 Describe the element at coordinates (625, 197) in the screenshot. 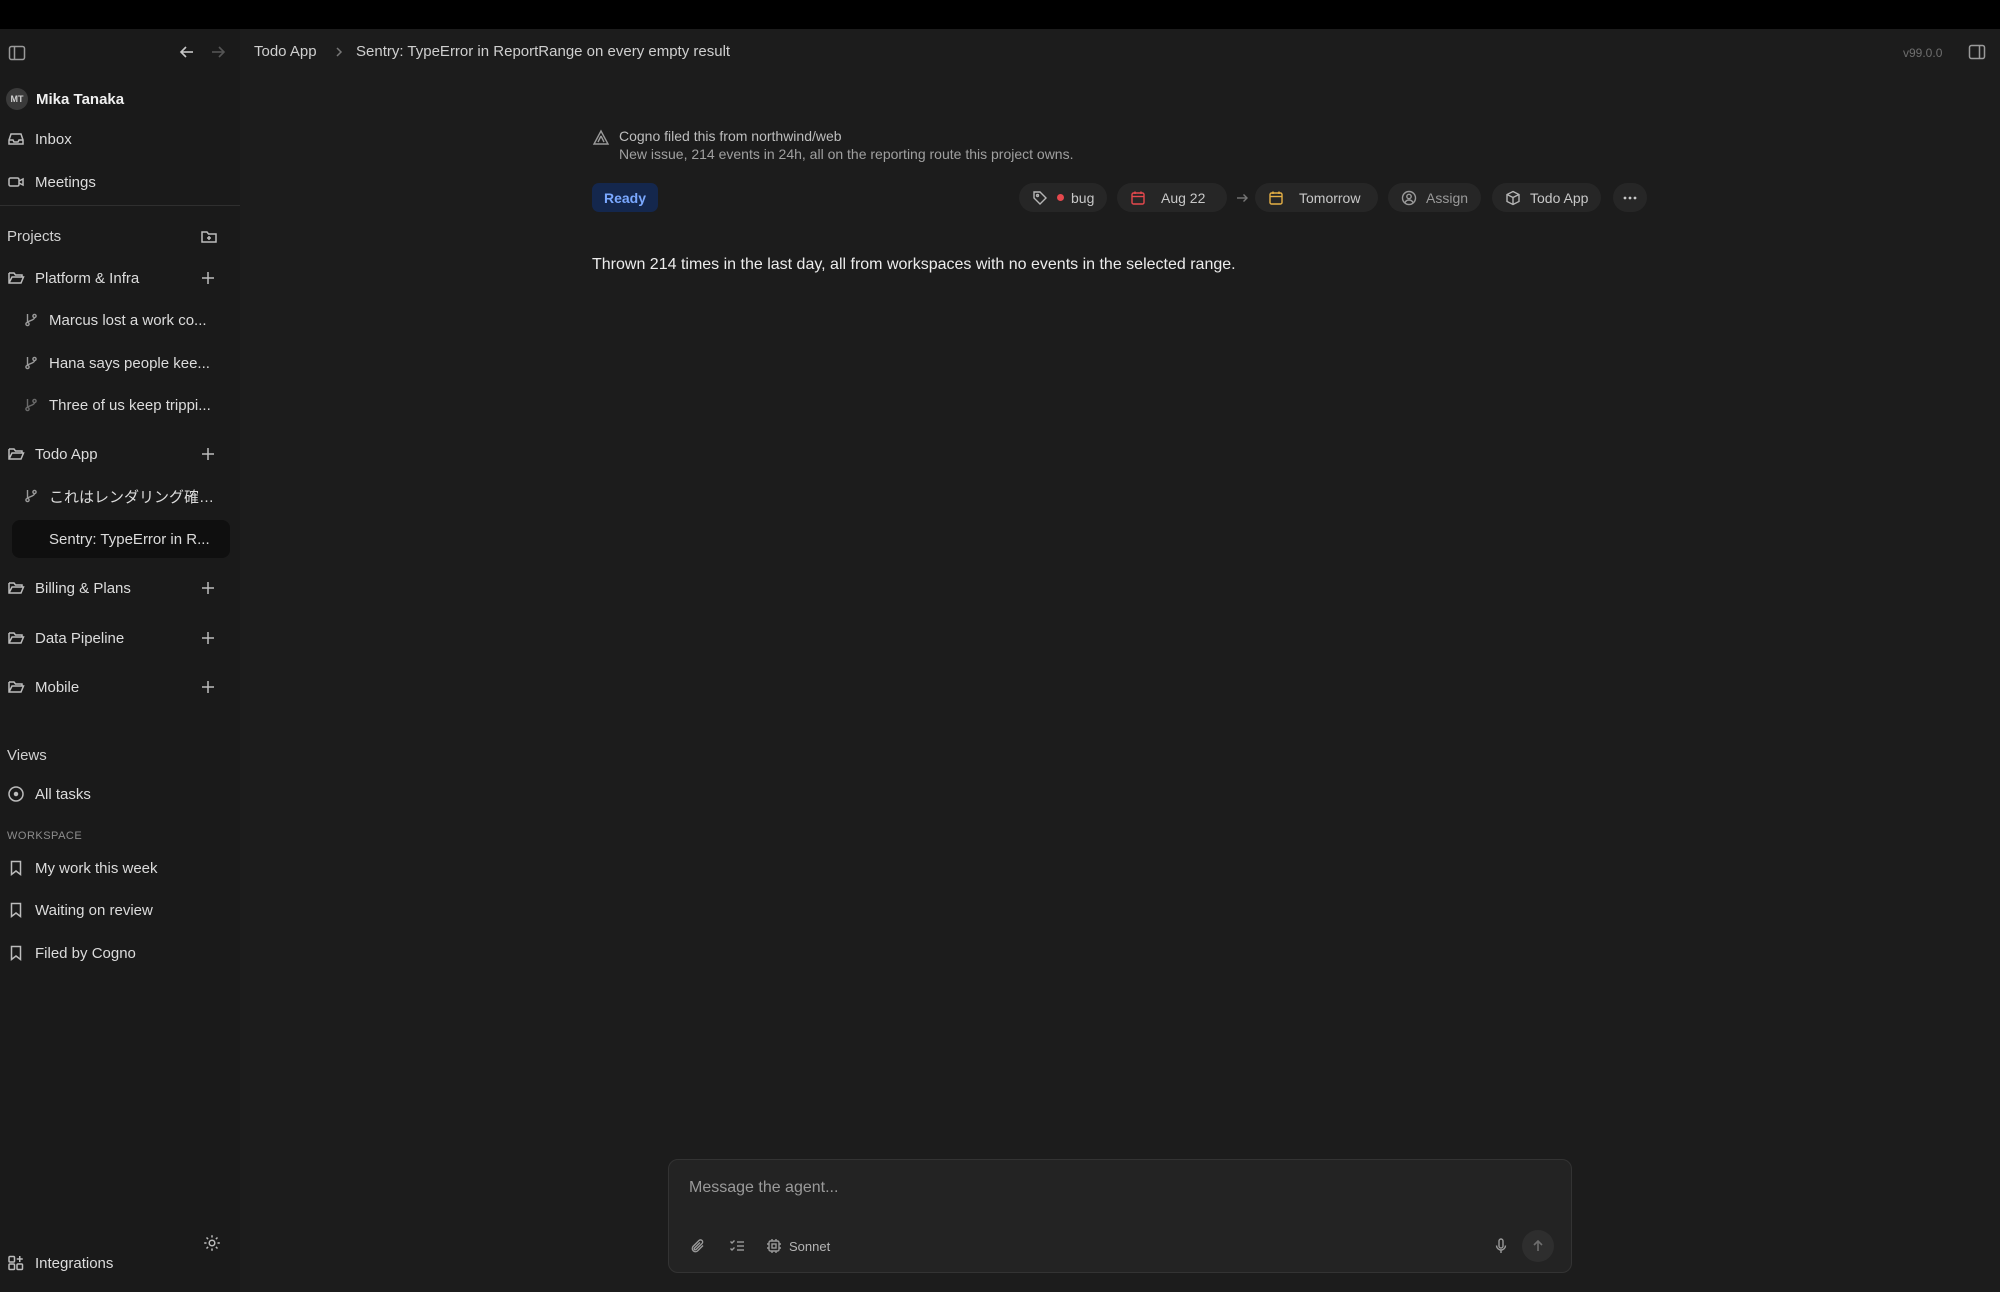

I see `status-badge: Ready` at that location.